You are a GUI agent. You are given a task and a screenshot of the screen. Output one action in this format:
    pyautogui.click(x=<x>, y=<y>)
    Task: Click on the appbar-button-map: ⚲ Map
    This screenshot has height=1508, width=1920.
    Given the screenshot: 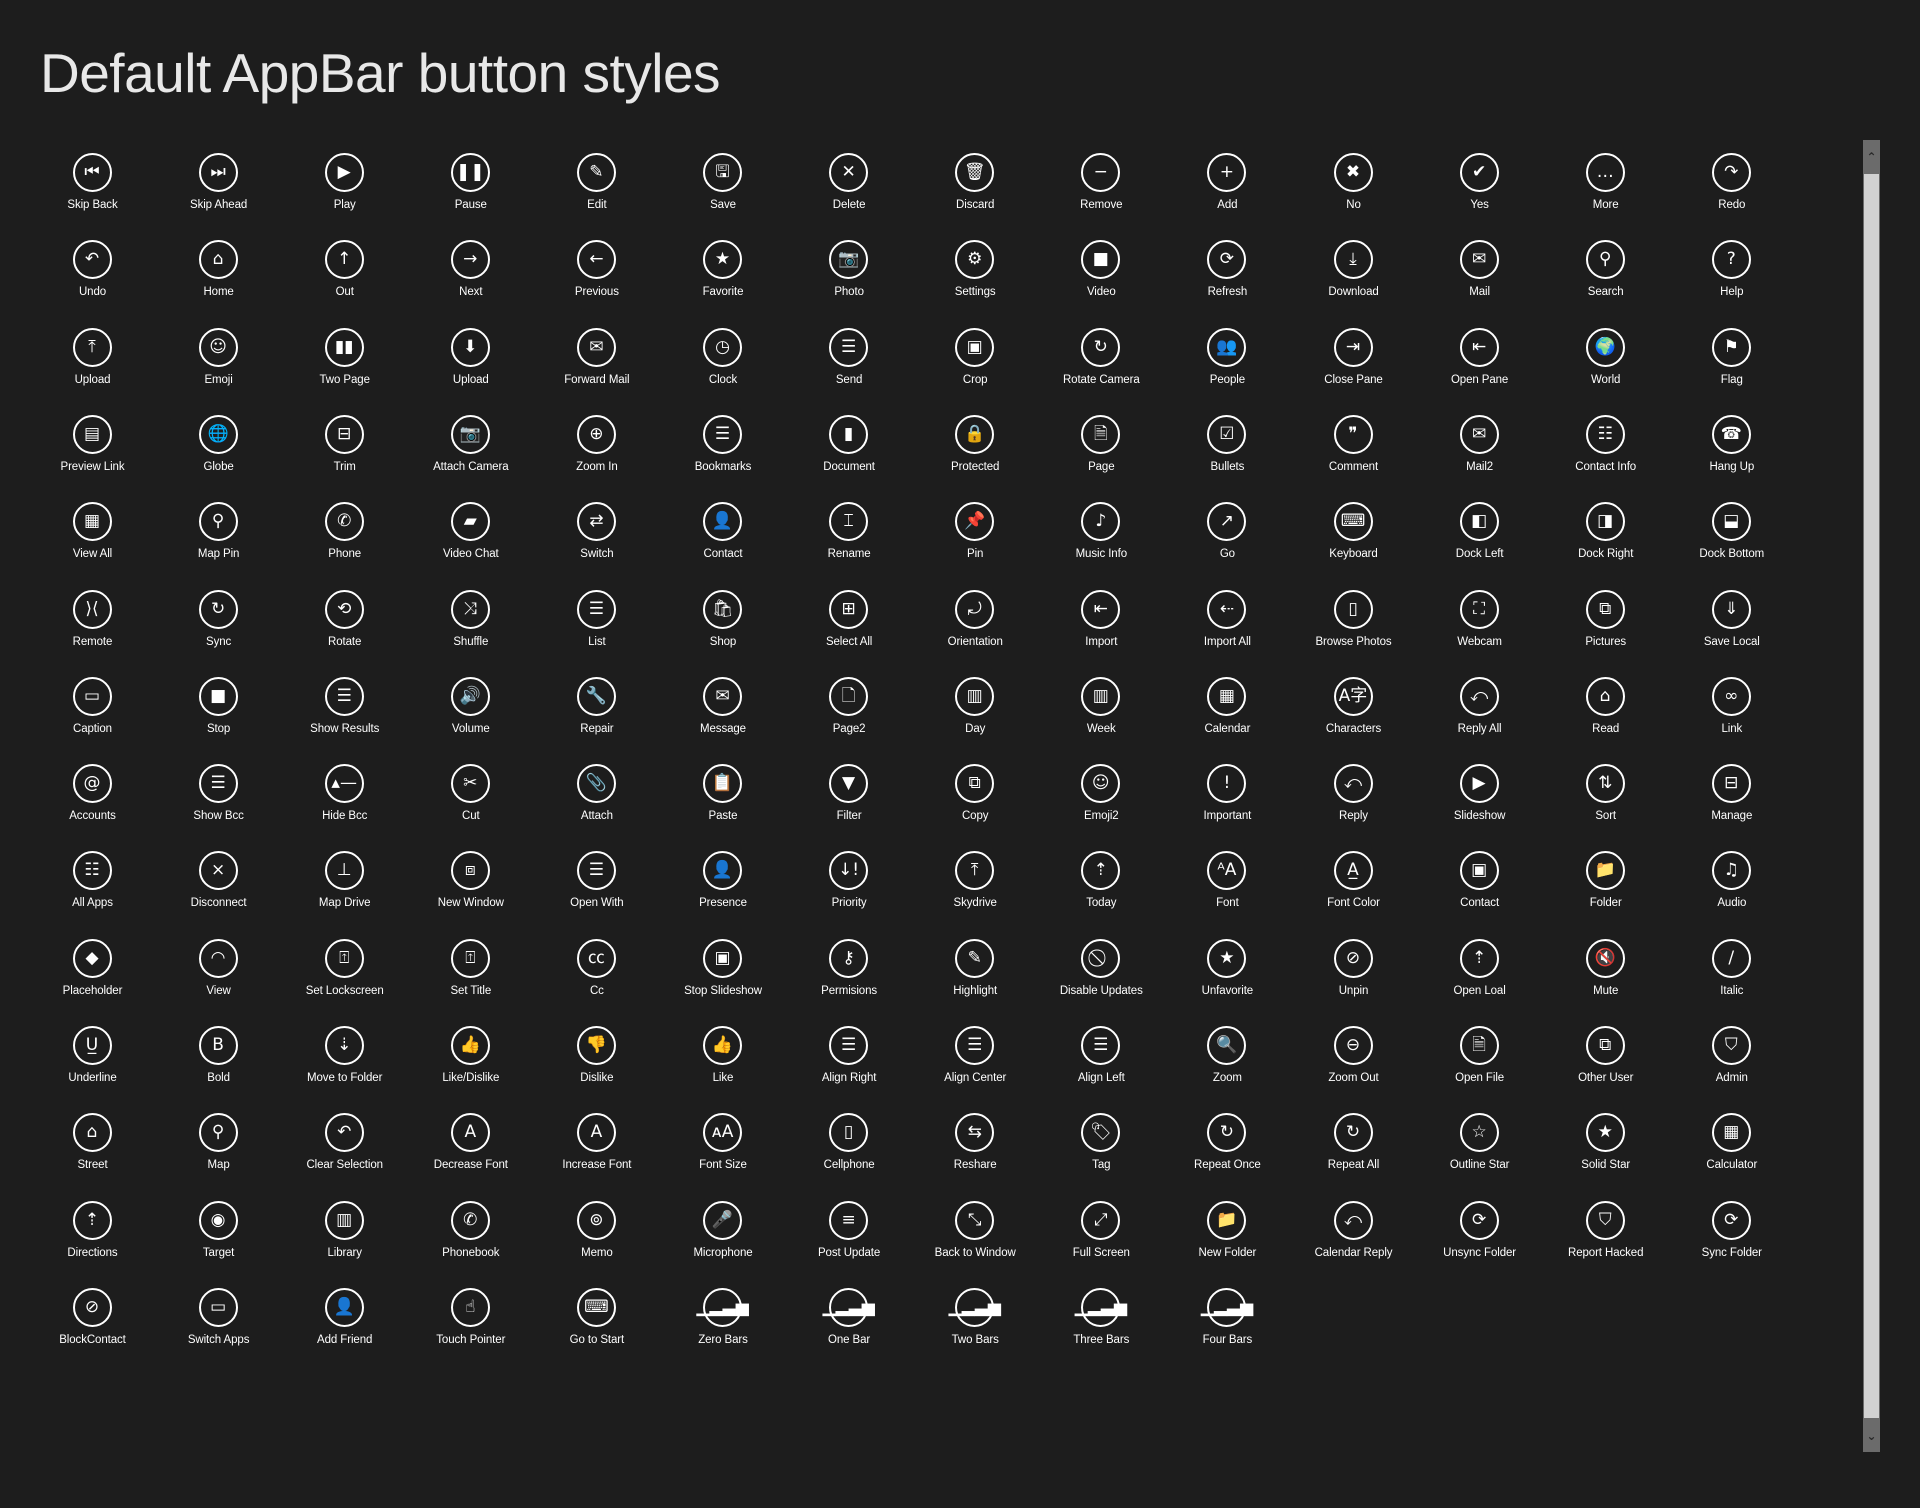 What is the action you would take?
    pyautogui.click(x=219, y=1153)
    